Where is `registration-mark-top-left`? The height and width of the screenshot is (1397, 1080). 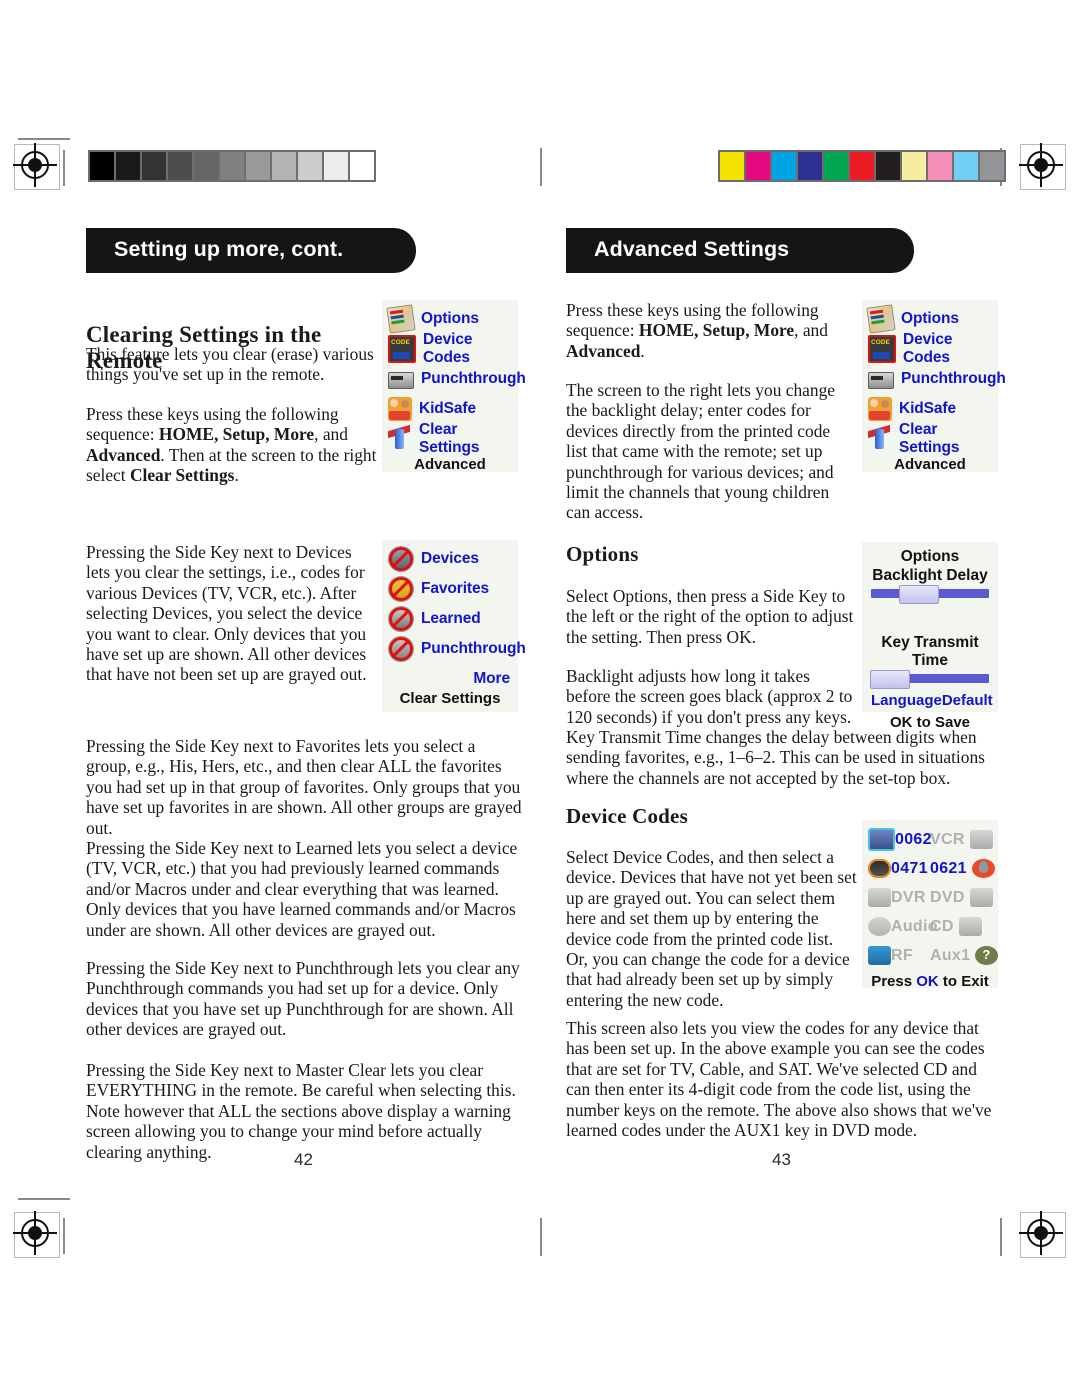 registration-mark-top-left is located at coordinates (35, 165).